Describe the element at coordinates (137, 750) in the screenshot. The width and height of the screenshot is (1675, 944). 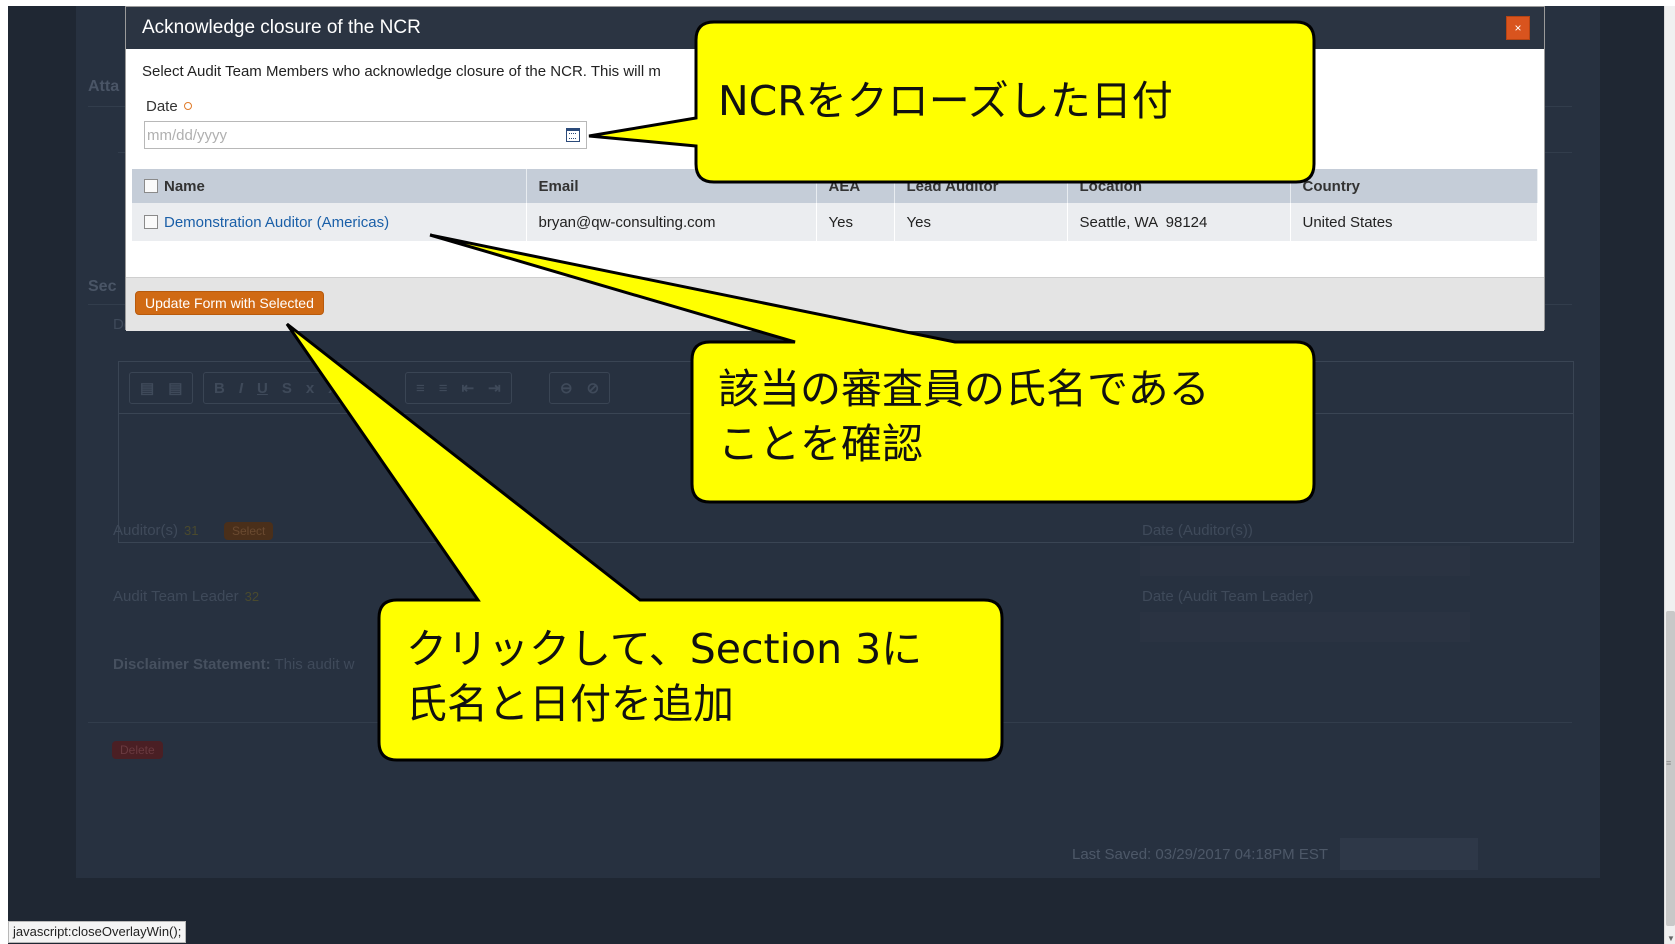
I see `delete-button: Delete` at that location.